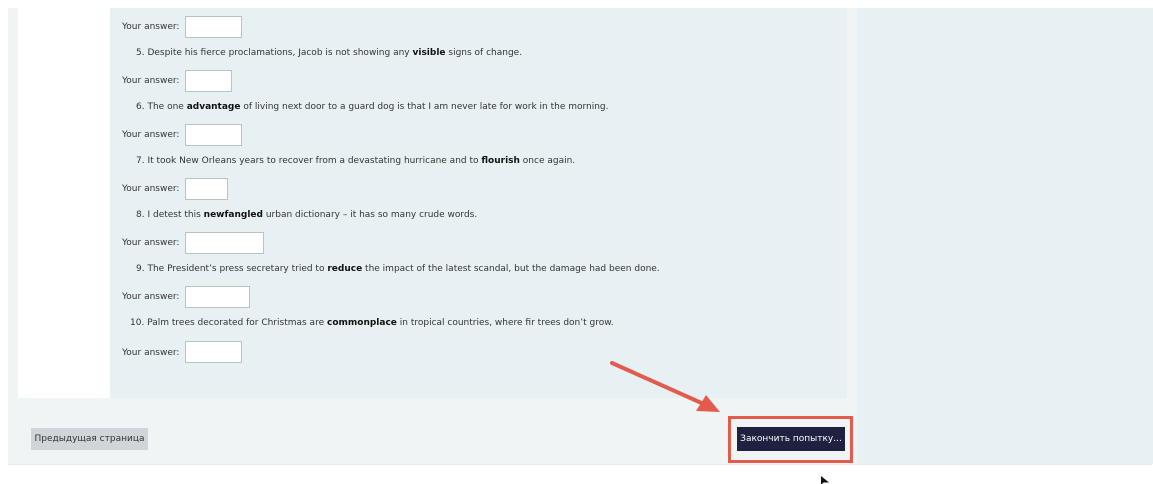  Describe the element at coordinates (345, 269) in the screenshot. I see `target-word: reduce` at that location.